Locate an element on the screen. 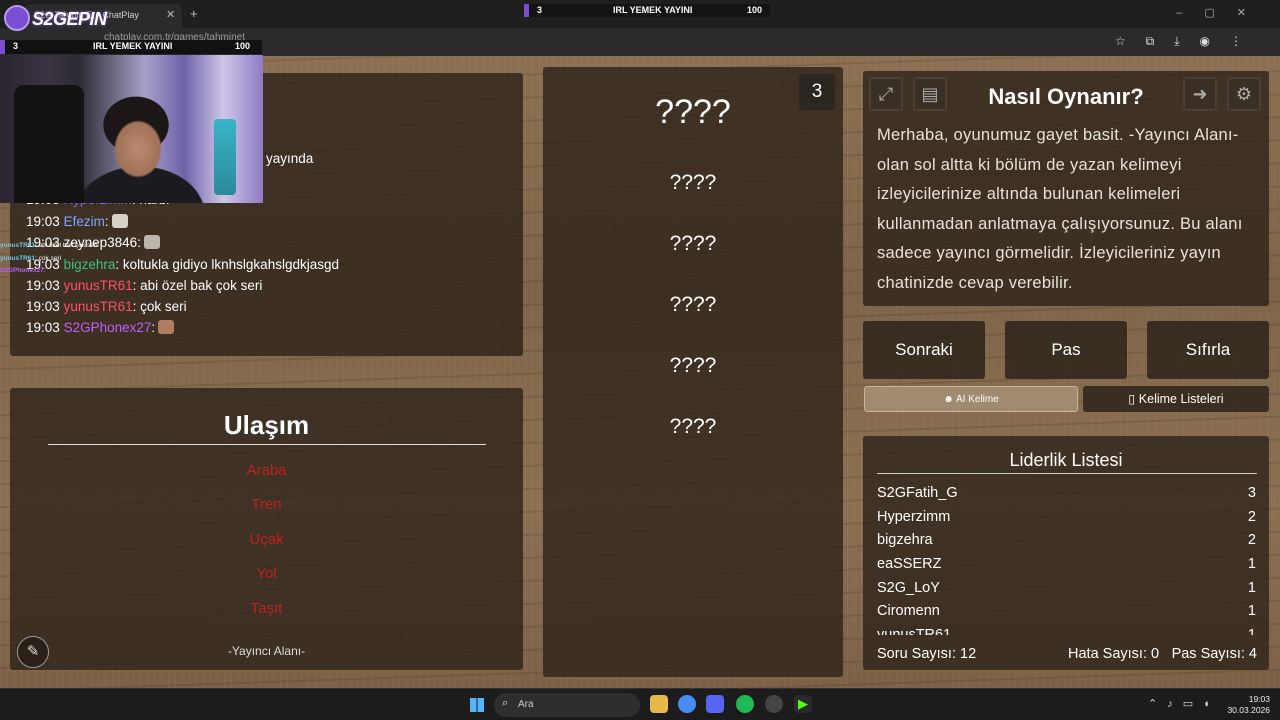  question-count: Soru Sayısı: 12 is located at coordinates (927, 654).